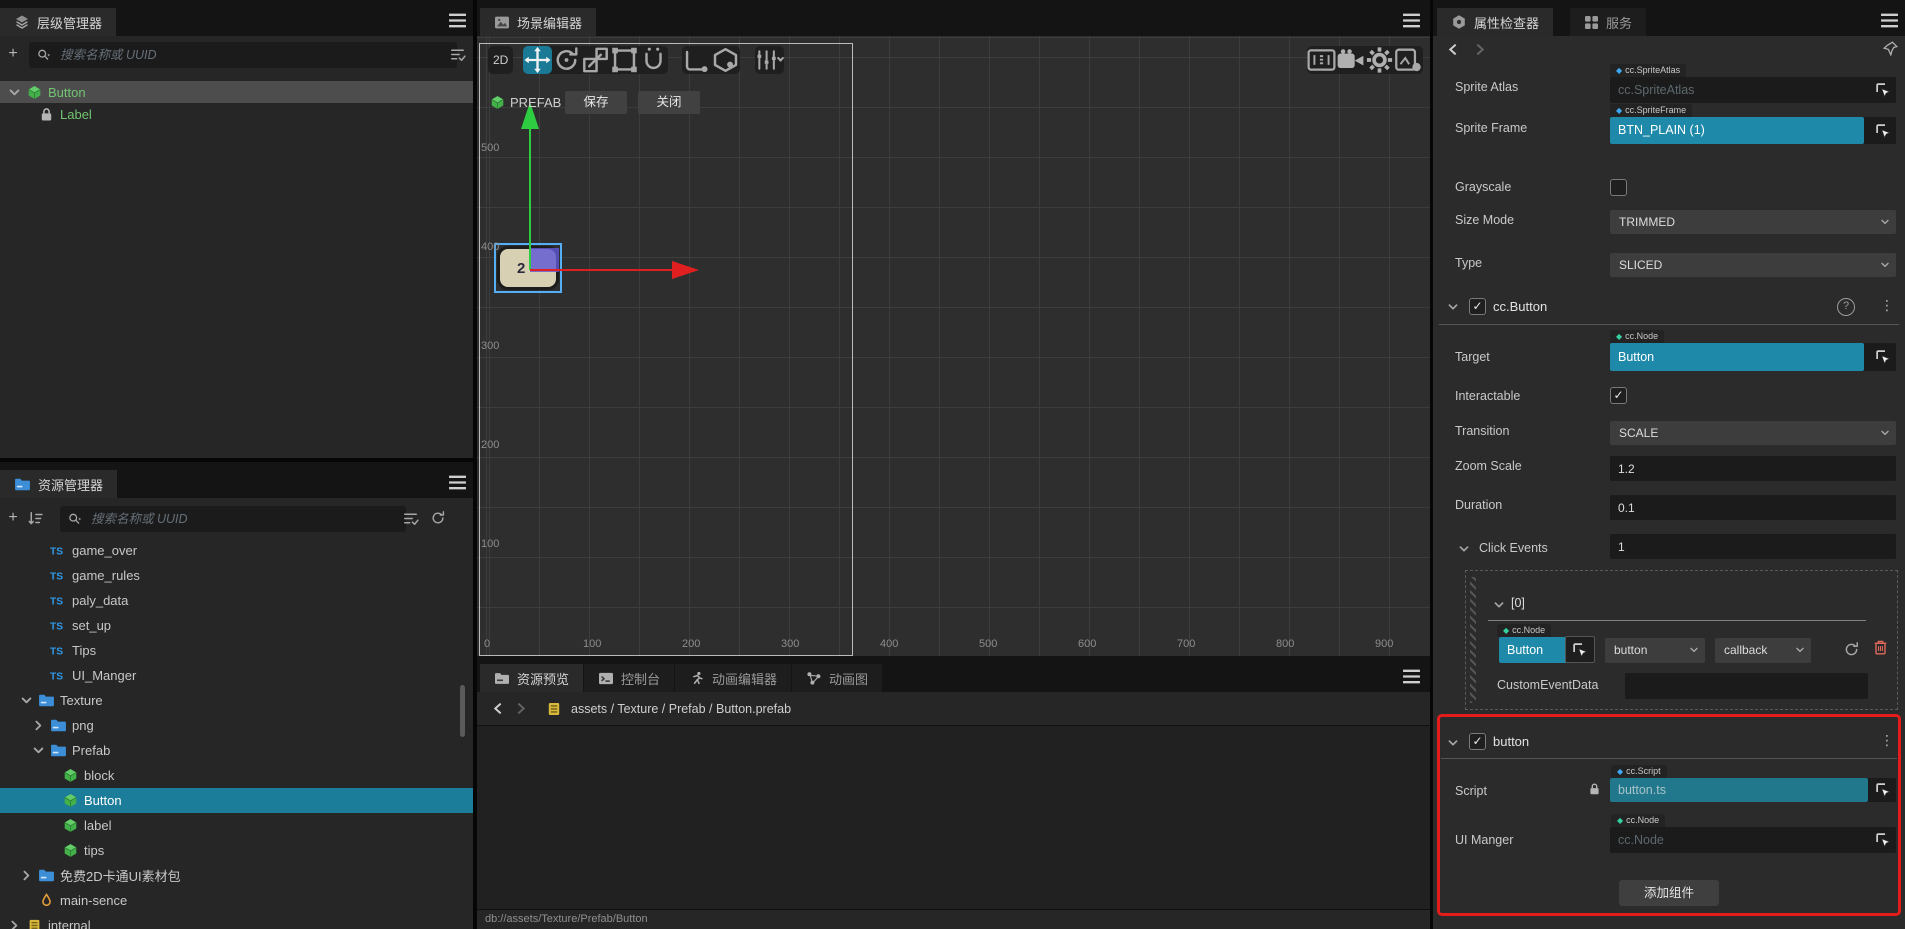 This screenshot has width=1905, height=929. What do you see at coordinates (1746, 686) in the screenshot?
I see `custom-event-data-input` at bounding box center [1746, 686].